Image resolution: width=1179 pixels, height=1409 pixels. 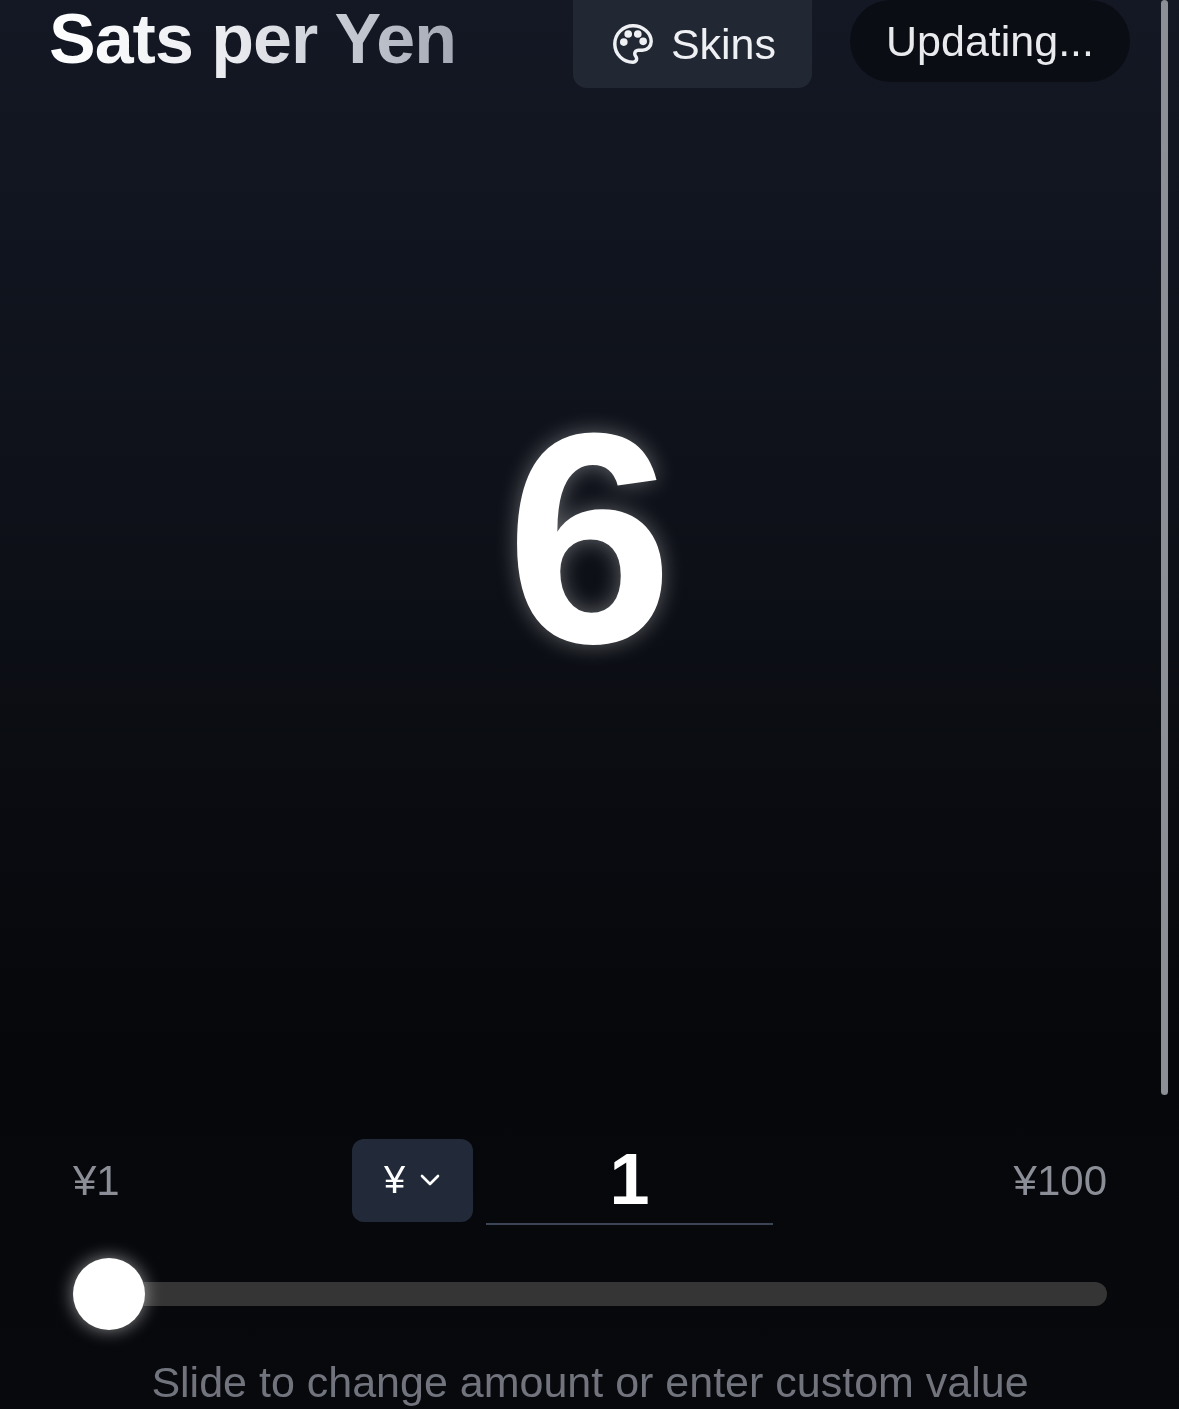 What do you see at coordinates (629, 1180) in the screenshot?
I see `amount-input: 1` at bounding box center [629, 1180].